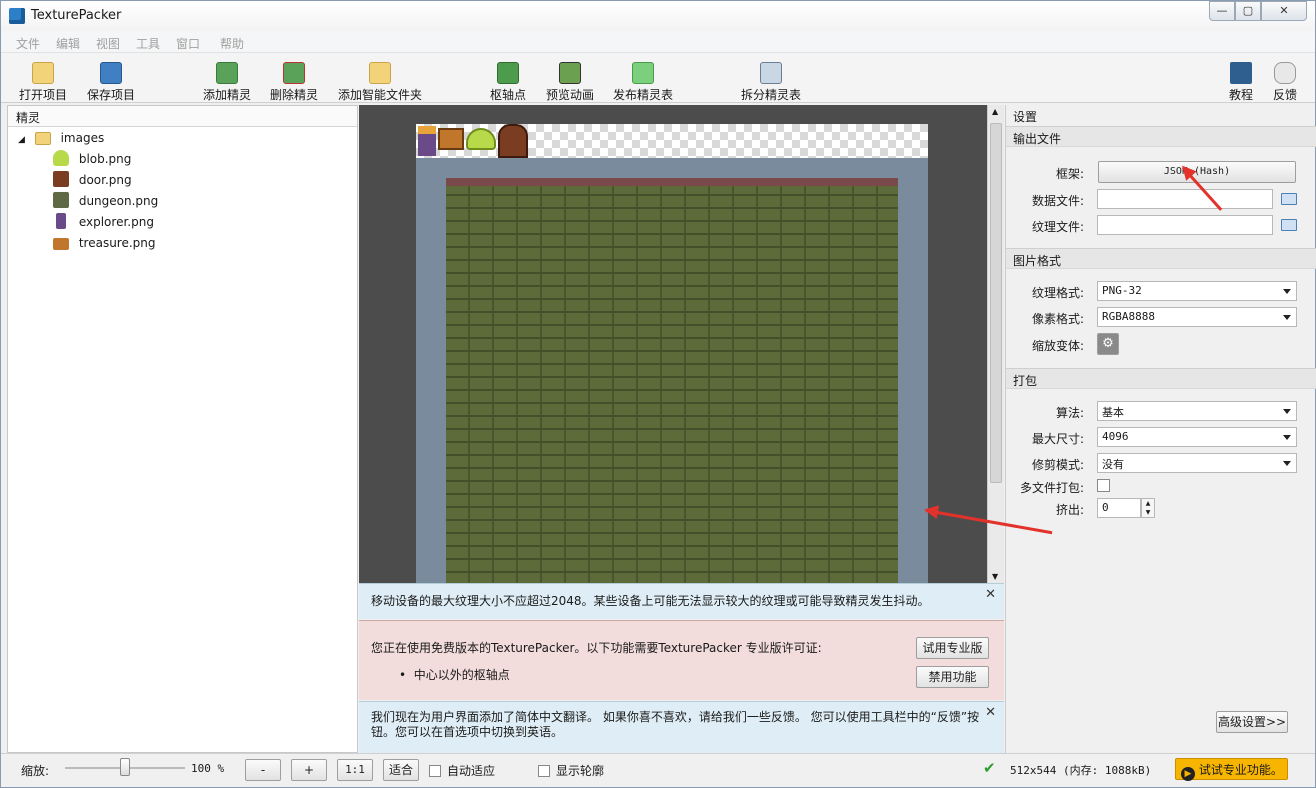  Describe the element at coordinates (571, 770) in the screenshot. I see `show-outline-option: 显示轮廓` at that location.